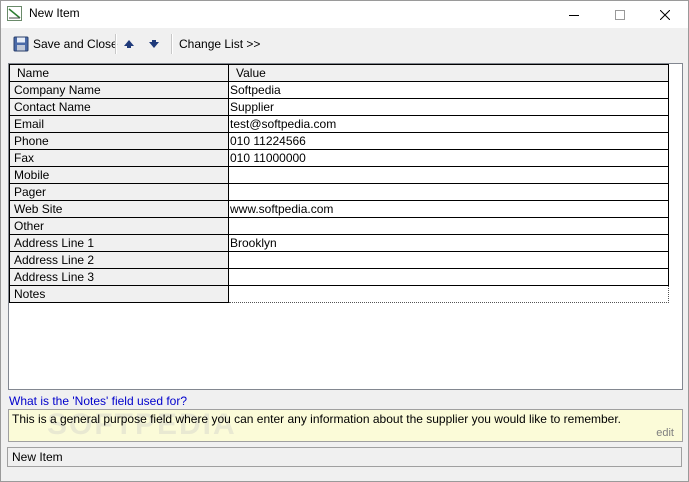 This screenshot has width=689, height=482. I want to click on change-list-button: Change List >>, so click(219, 44).